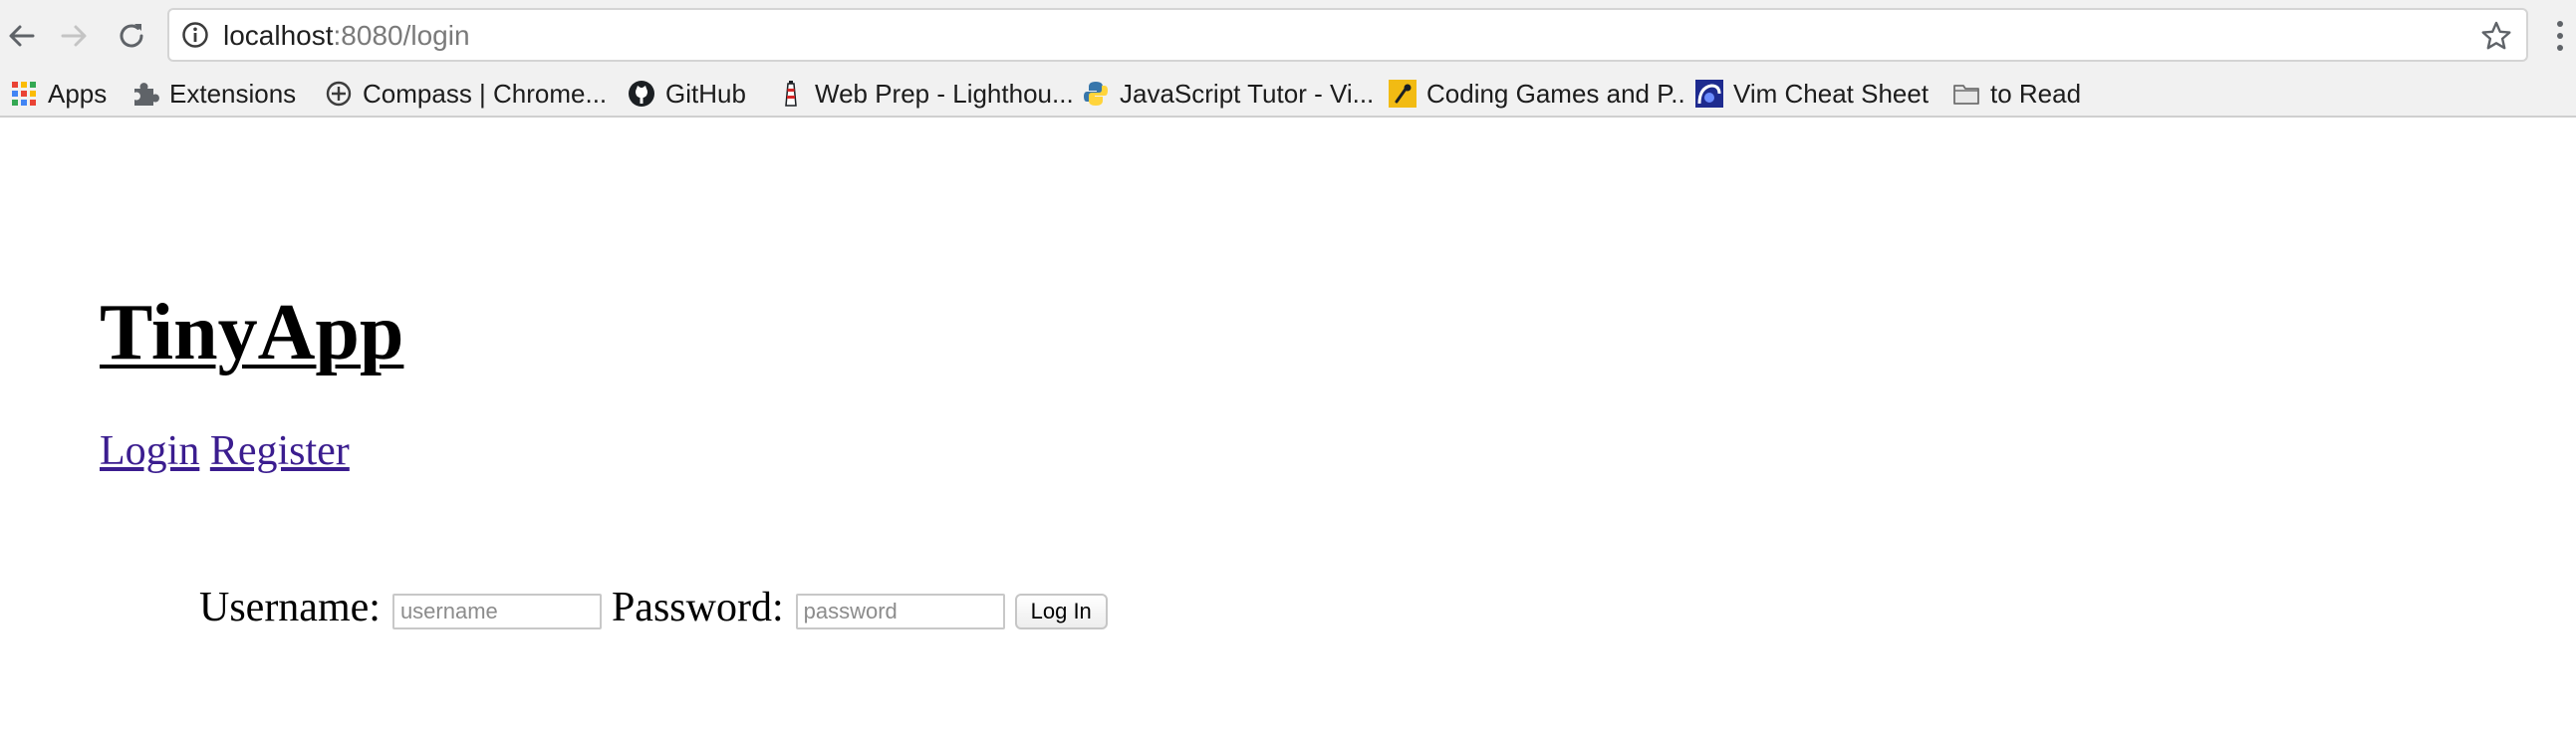 Image resolution: width=2576 pixels, height=747 pixels. Describe the element at coordinates (278, 35) in the screenshot. I see `url-host: localhost` at that location.